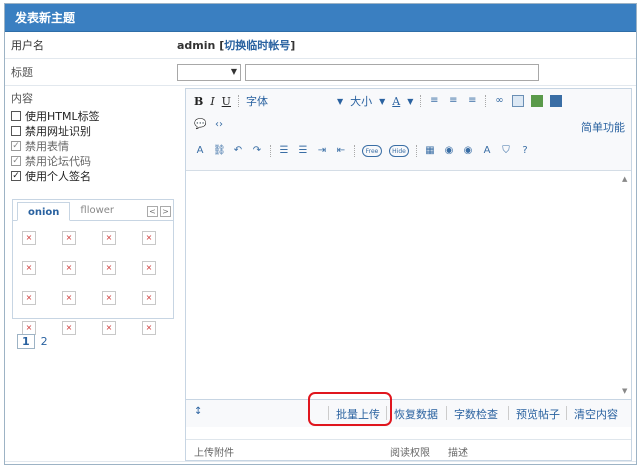  What do you see at coordinates (358, 414) in the screenshot?
I see `batch-upload-button: 批量上传` at bounding box center [358, 414].